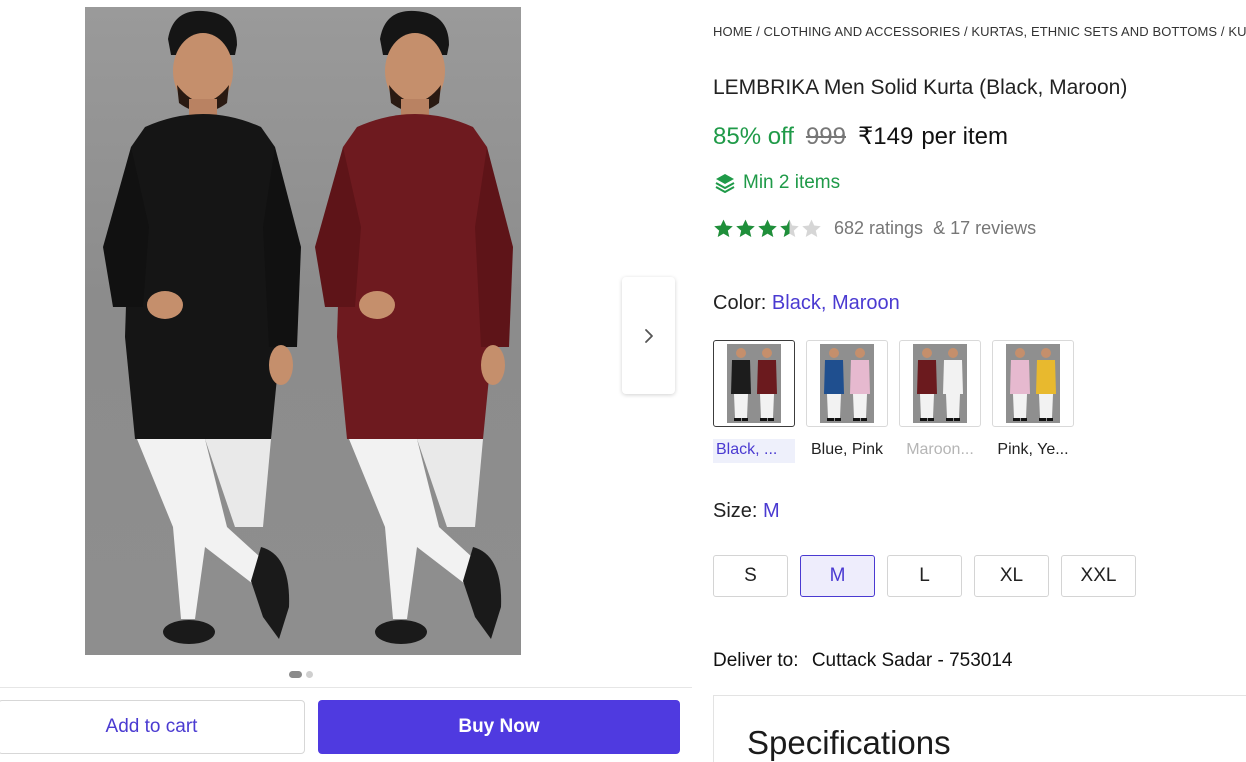 Image resolution: width=1246 pixels, height=762 pixels. I want to click on carousel-dot, so click(309, 674).